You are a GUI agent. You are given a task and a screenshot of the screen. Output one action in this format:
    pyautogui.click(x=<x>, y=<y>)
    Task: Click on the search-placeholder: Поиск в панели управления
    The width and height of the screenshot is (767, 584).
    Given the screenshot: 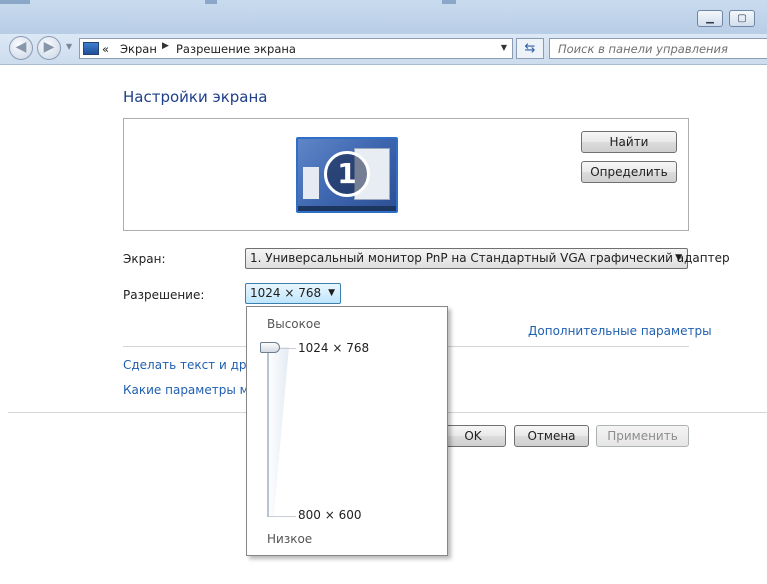 What is the action you would take?
    pyautogui.click(x=643, y=49)
    